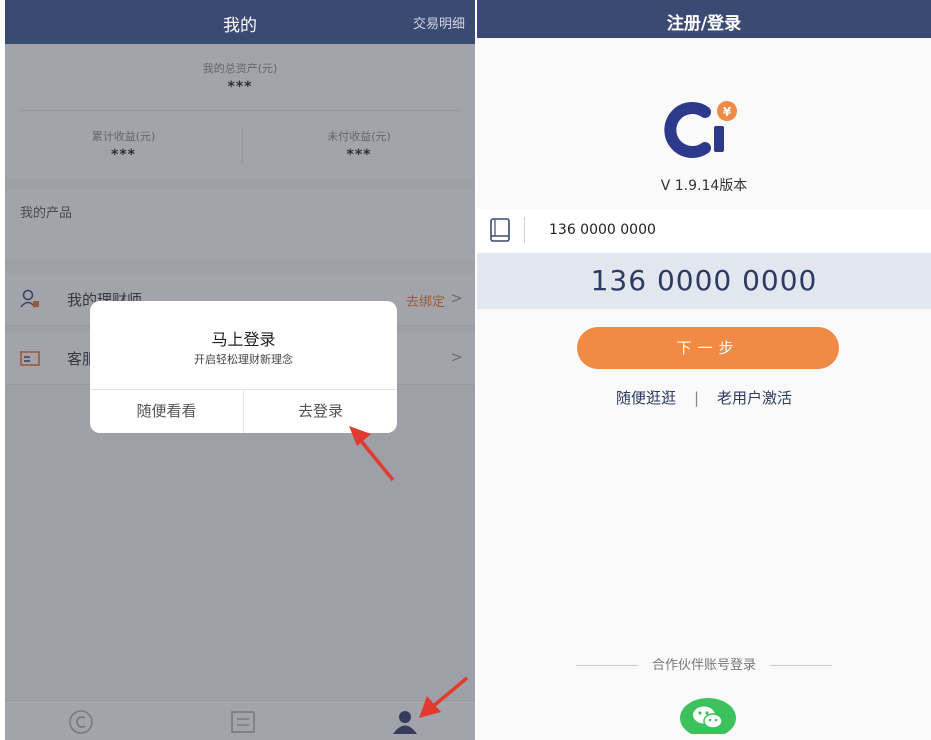  I want to click on my-header: 我的 交易明细, so click(240, 22).